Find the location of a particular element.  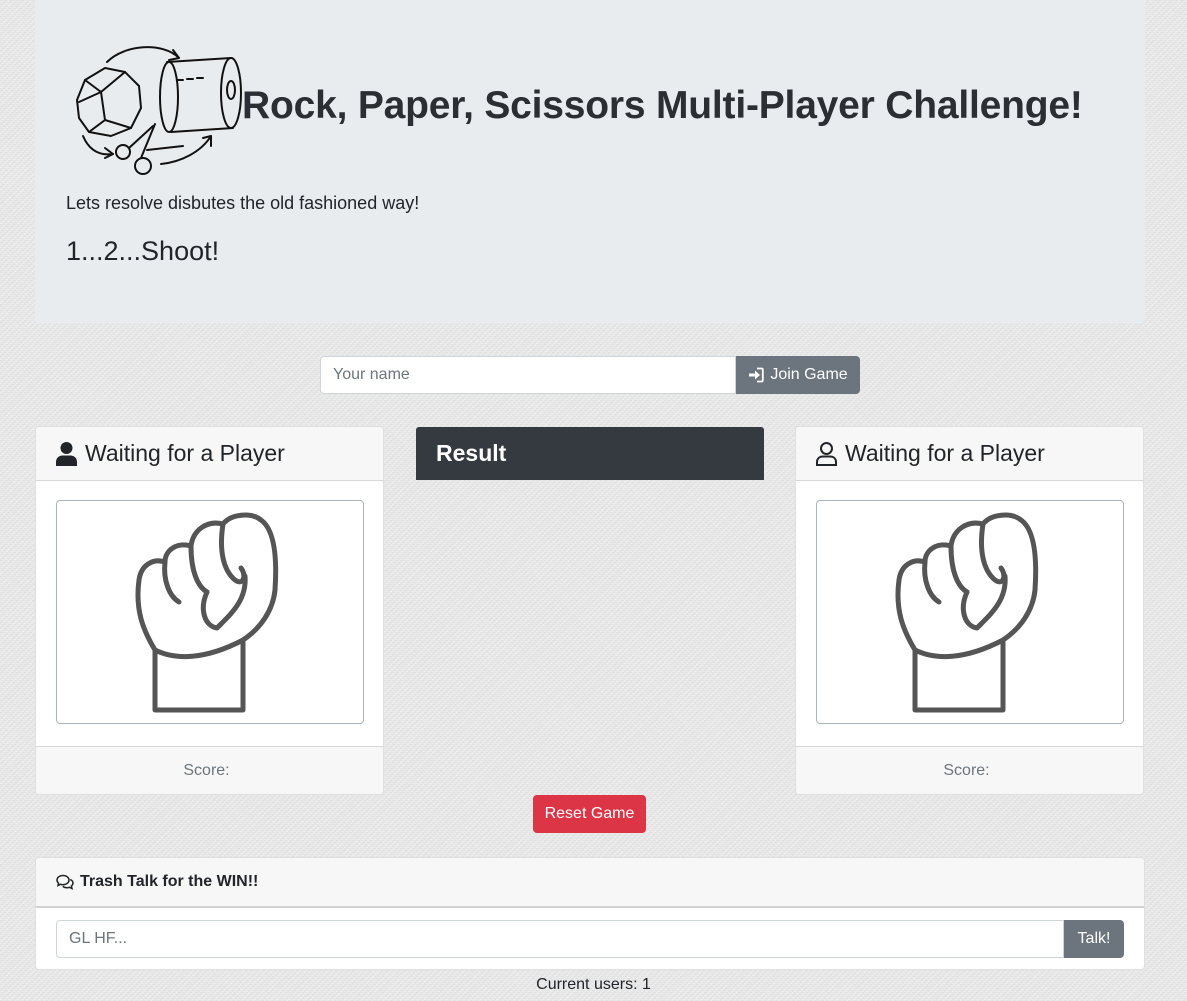

player-one-card: Waiting for a Player Score: is located at coordinates (209, 610).